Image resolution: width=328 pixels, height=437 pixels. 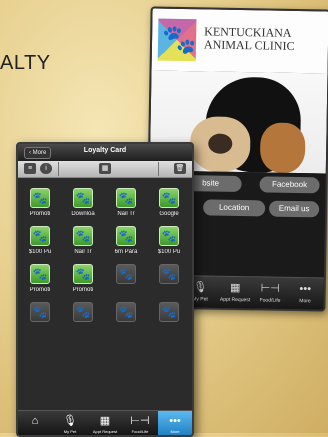 I want to click on home-icon: ⌂, so click(x=35, y=421).